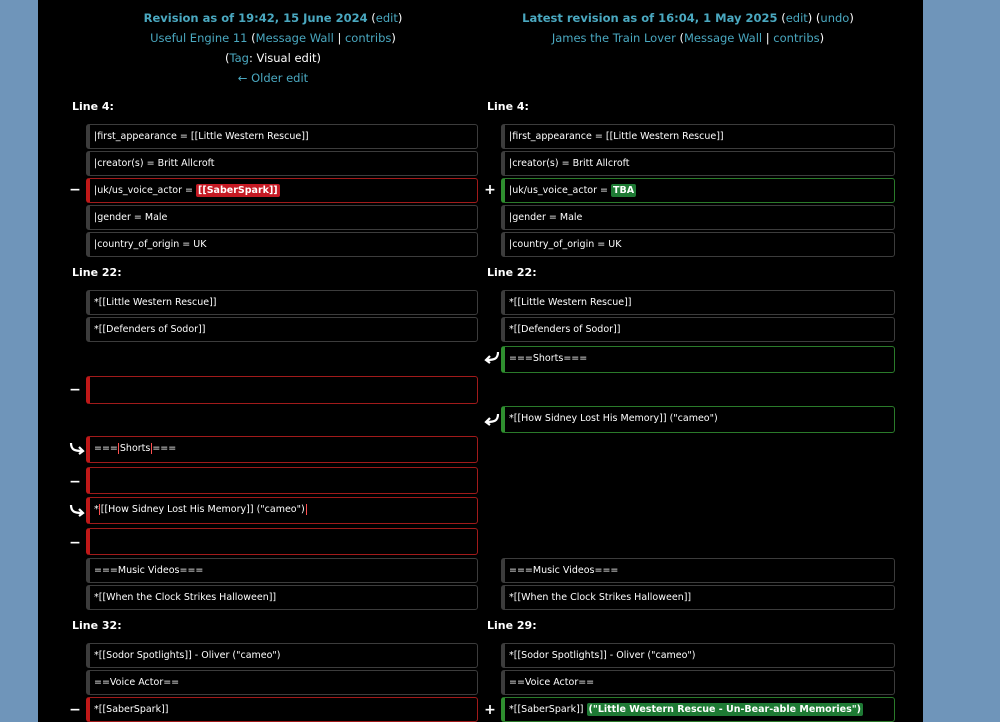  I want to click on left-user-link: Useful Engine 11, so click(198, 38).